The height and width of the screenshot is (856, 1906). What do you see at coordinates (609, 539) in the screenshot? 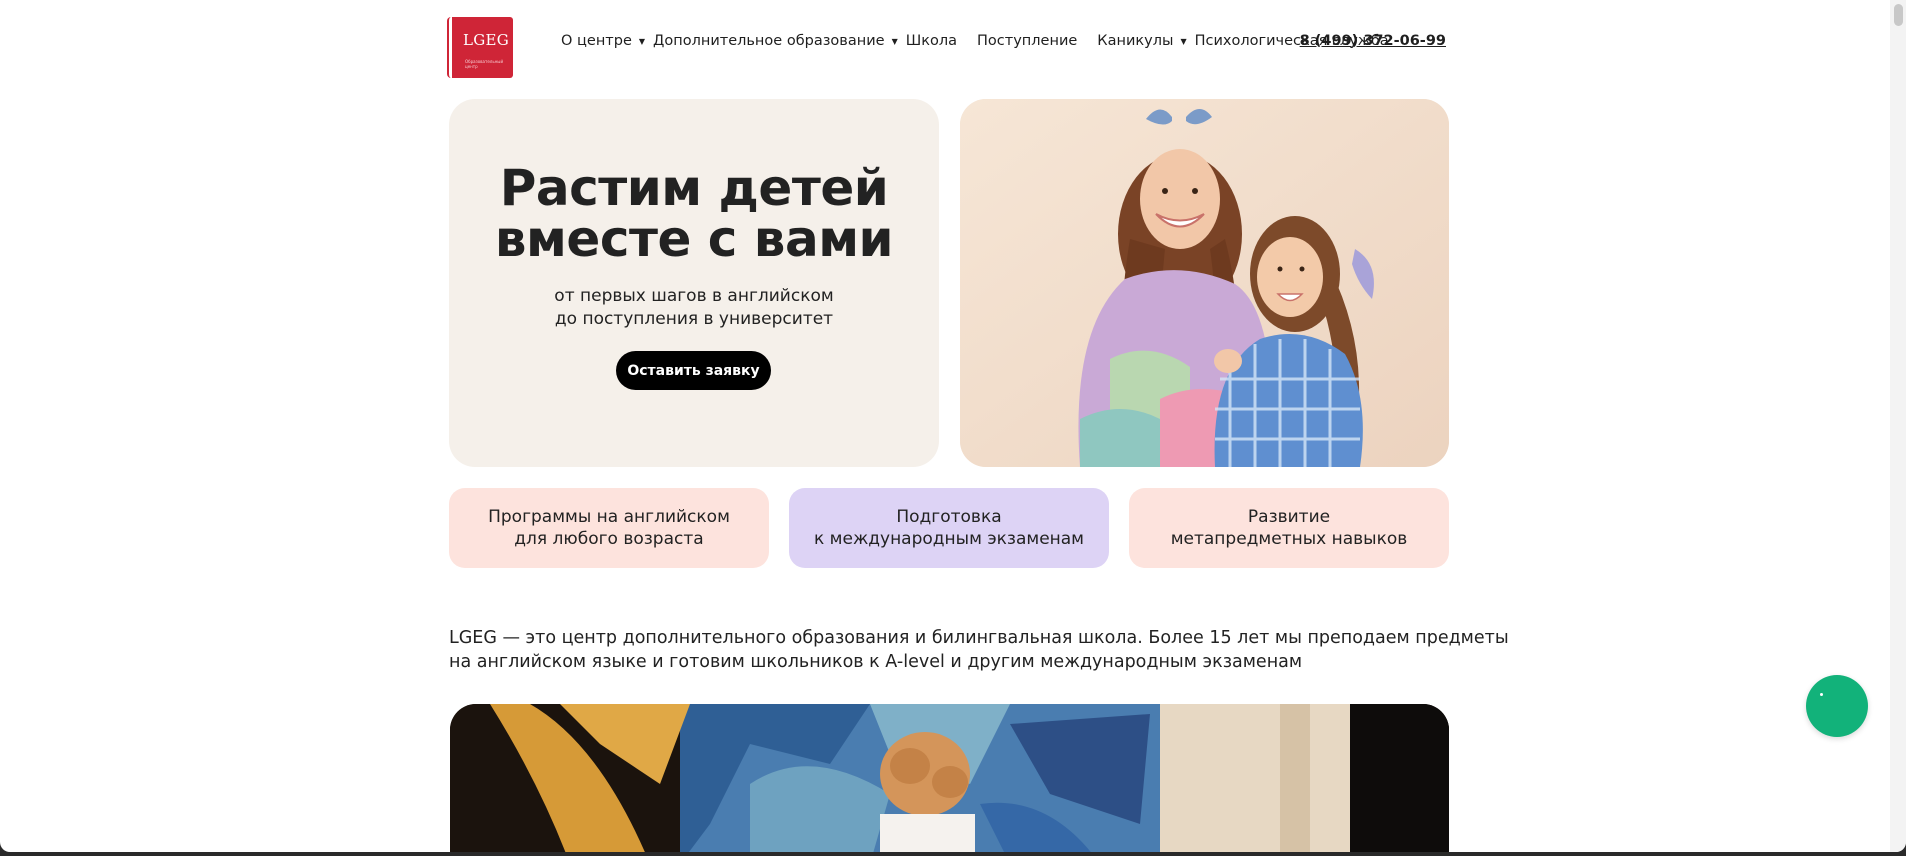
I see `feature-card-line: для любого возраста` at bounding box center [609, 539].